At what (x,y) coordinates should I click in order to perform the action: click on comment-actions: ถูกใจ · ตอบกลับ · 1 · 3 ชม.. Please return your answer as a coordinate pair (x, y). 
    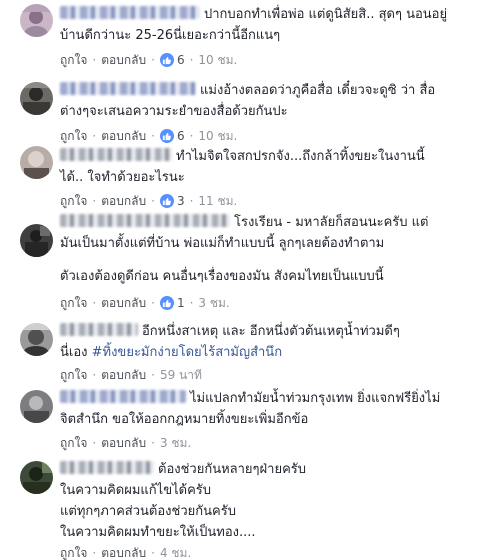
    Looking at the image, I should click on (145, 303).